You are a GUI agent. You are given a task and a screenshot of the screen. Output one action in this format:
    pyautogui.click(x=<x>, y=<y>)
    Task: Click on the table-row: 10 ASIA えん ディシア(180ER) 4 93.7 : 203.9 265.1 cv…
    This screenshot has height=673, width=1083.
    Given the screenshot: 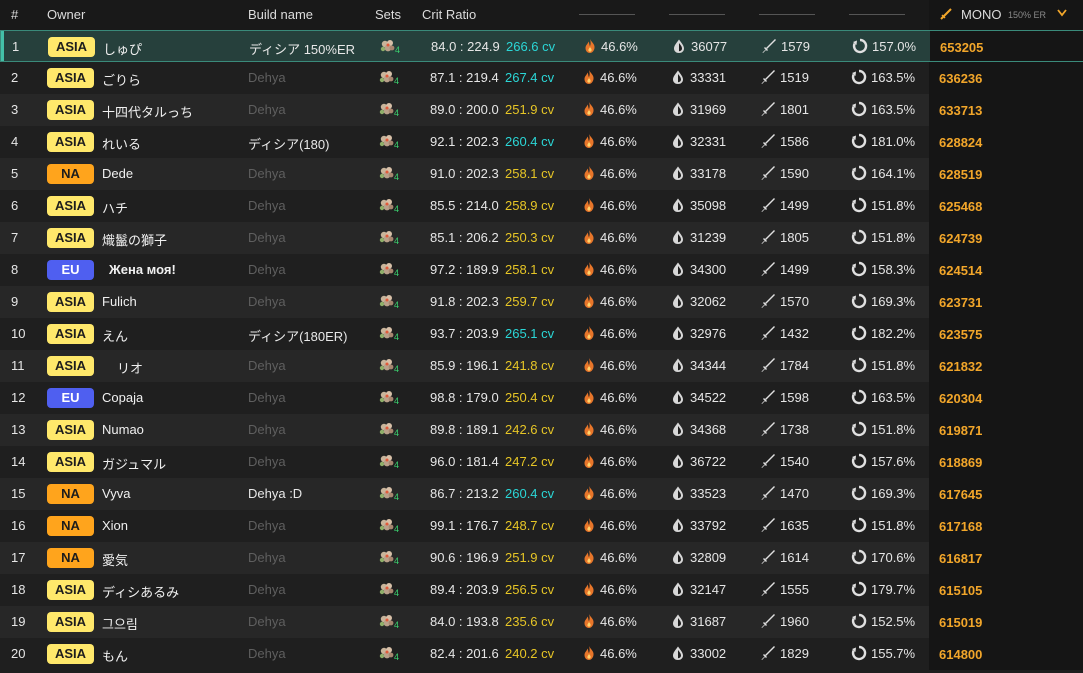 What is the action you would take?
    pyautogui.click(x=541, y=334)
    